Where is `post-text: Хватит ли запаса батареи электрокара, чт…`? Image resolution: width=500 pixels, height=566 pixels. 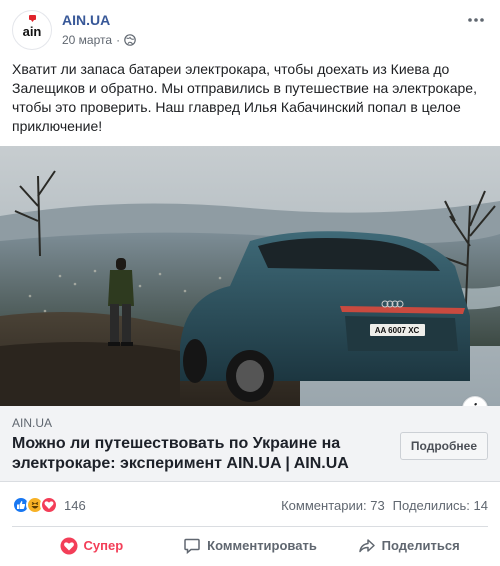
post-text: Хватит ли запаса батареи электрокара, чт… is located at coordinates (244, 97).